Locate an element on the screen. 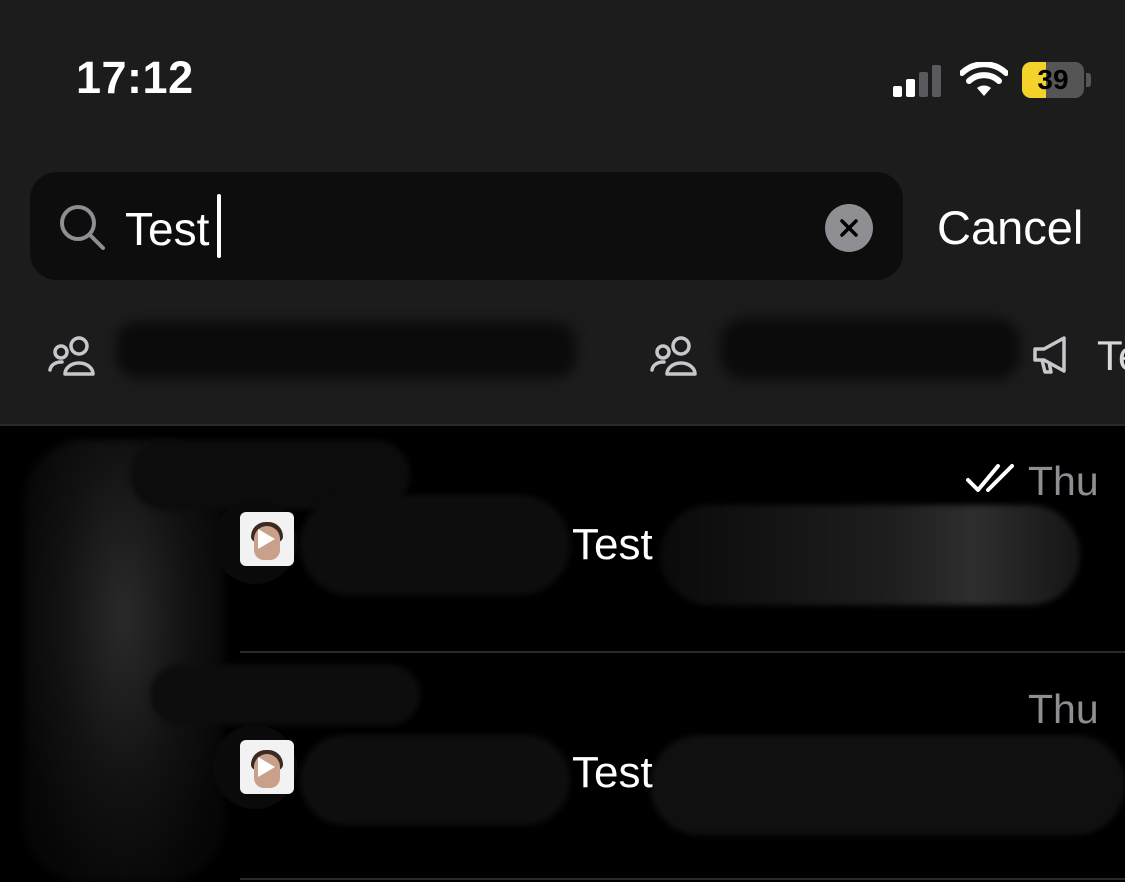 This screenshot has width=1125, height=882. wifi-icon is located at coordinates (984, 79).